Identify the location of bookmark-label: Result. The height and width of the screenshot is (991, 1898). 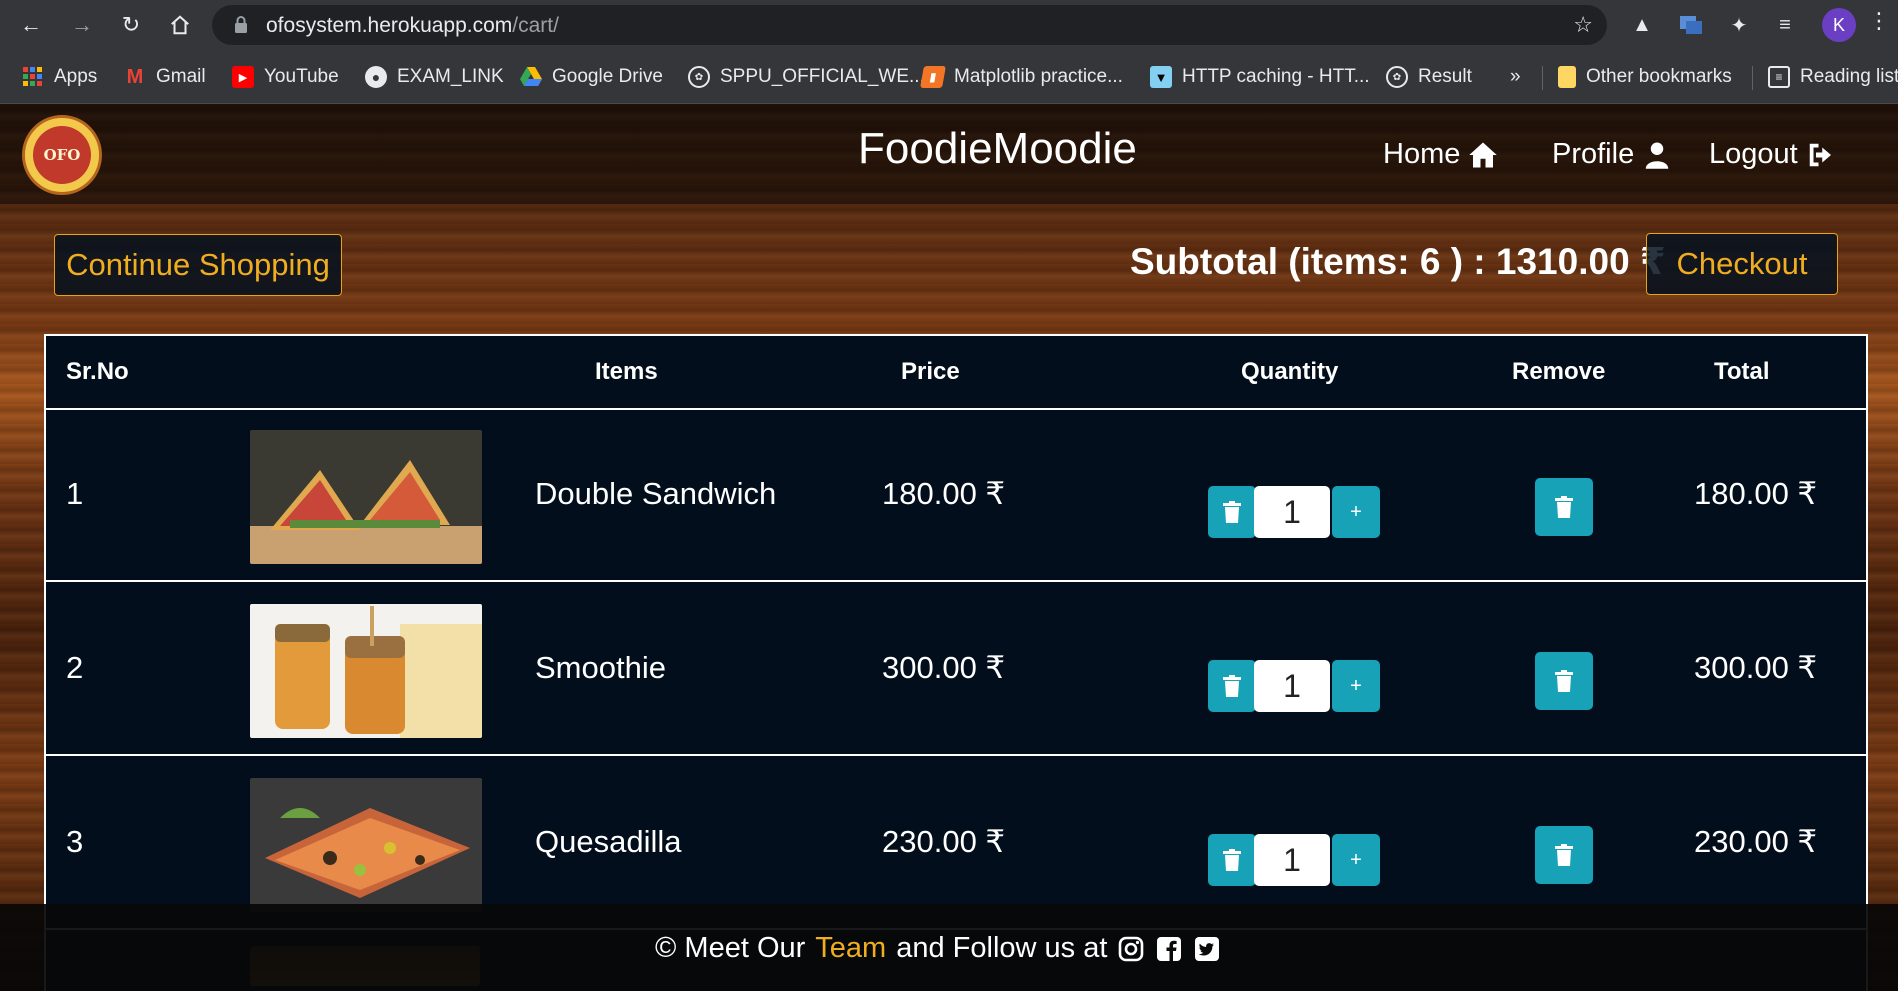
(1445, 76).